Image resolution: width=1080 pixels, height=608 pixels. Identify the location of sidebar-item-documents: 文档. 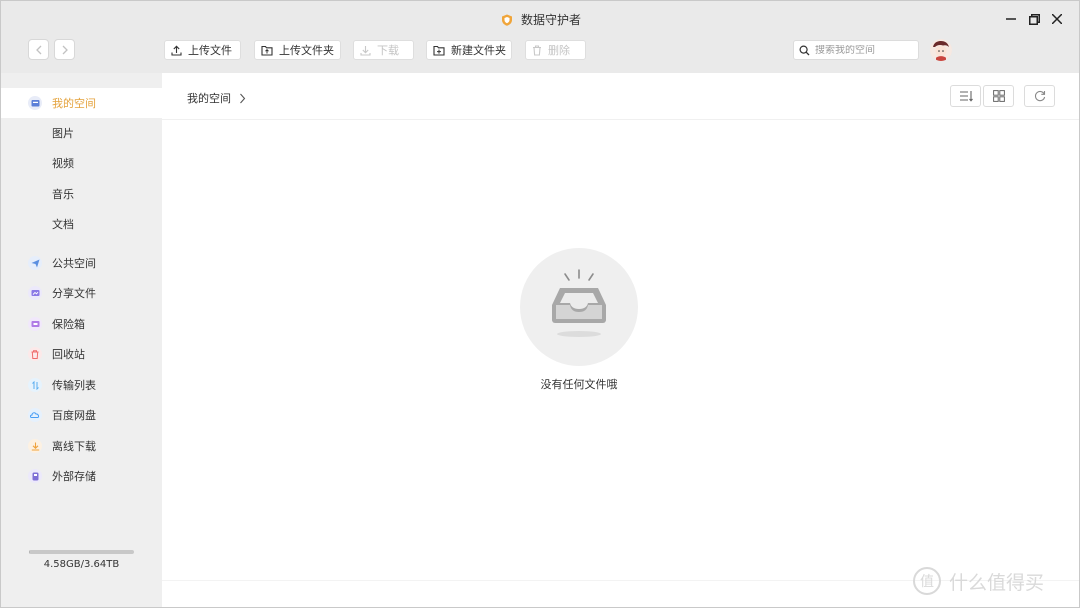
(81, 224).